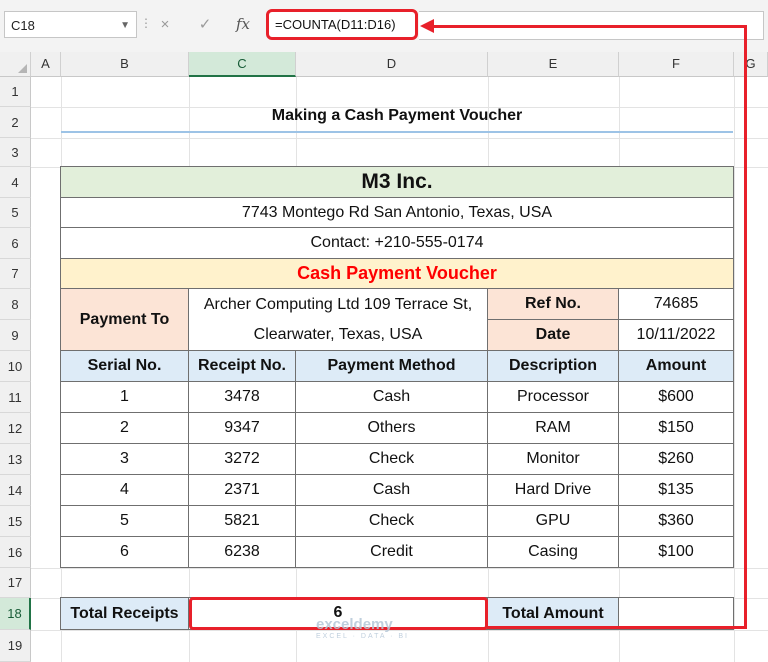 The height and width of the screenshot is (662, 768). What do you see at coordinates (15, 274) in the screenshot?
I see `row-header-7: 7` at bounding box center [15, 274].